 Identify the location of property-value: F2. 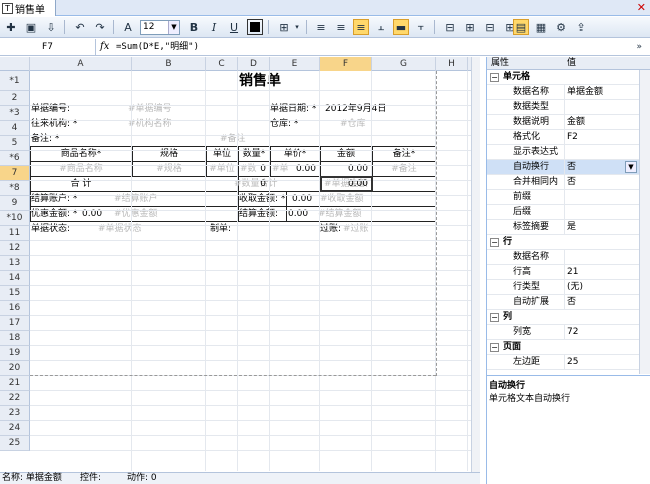
(572, 137).